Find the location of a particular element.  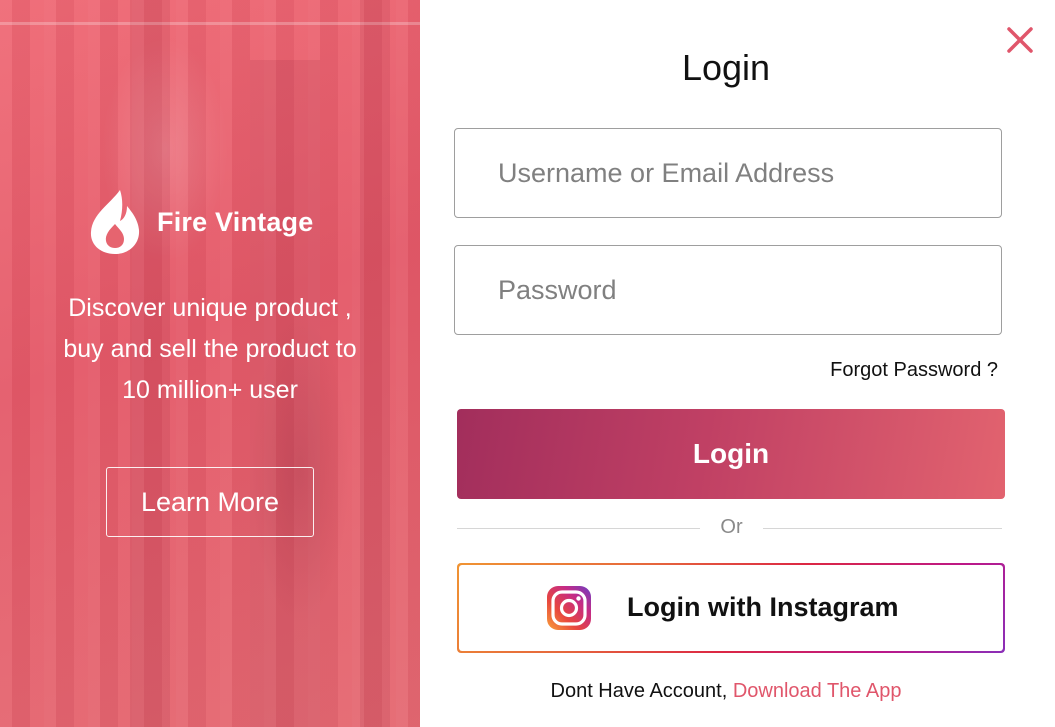

brand: Fire Vintage is located at coordinates (201, 222).